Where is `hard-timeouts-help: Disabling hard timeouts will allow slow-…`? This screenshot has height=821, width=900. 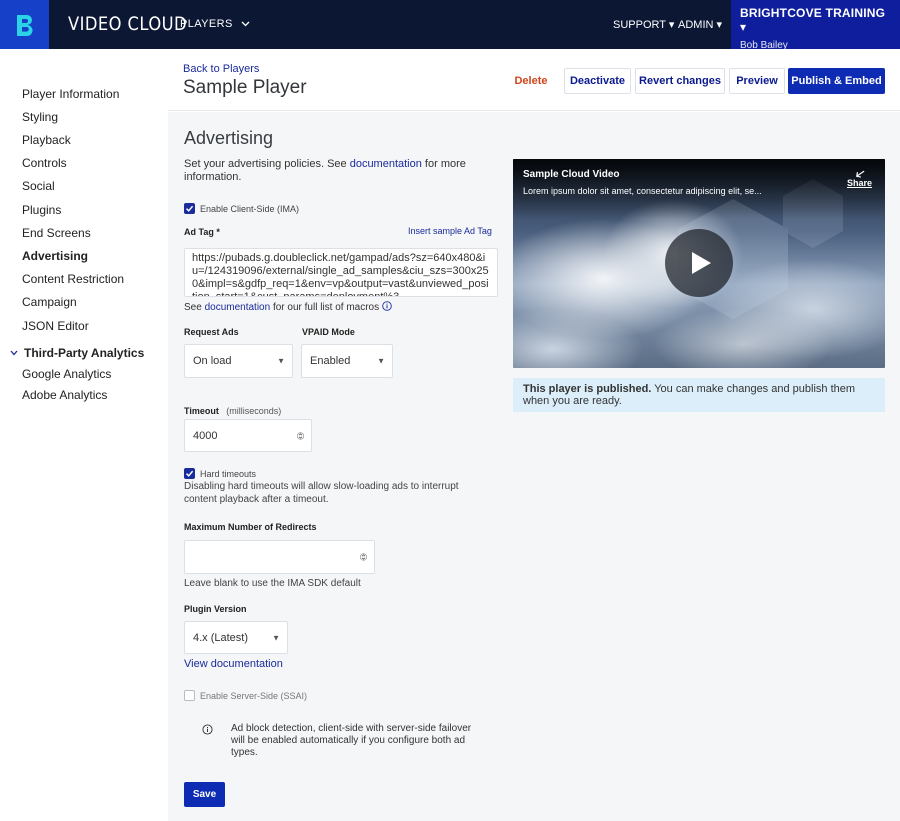 hard-timeouts-help: Disabling hard timeouts will allow slow-… is located at coordinates (321, 493).